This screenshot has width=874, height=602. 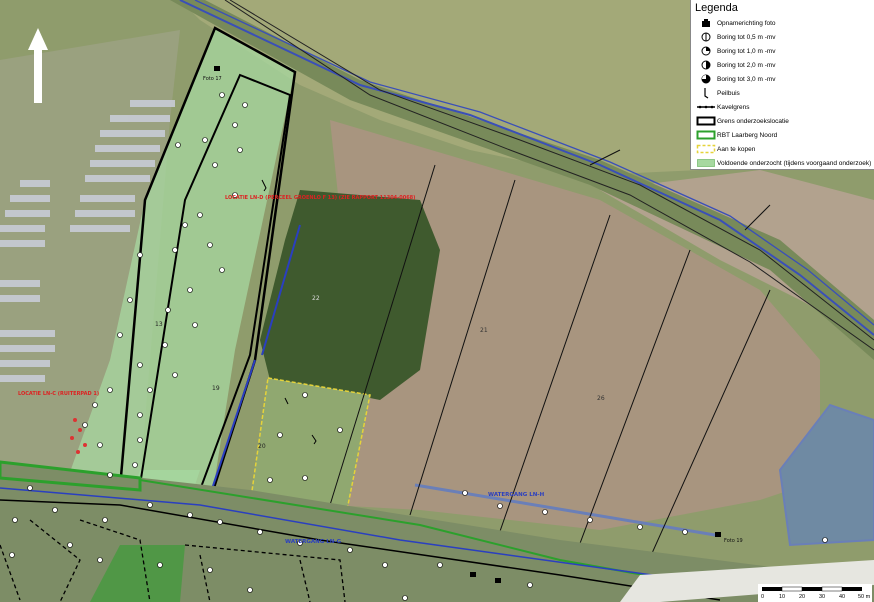 What do you see at coordinates (601, 398) in the screenshot?
I see `parcel-26-label: 26` at bounding box center [601, 398].